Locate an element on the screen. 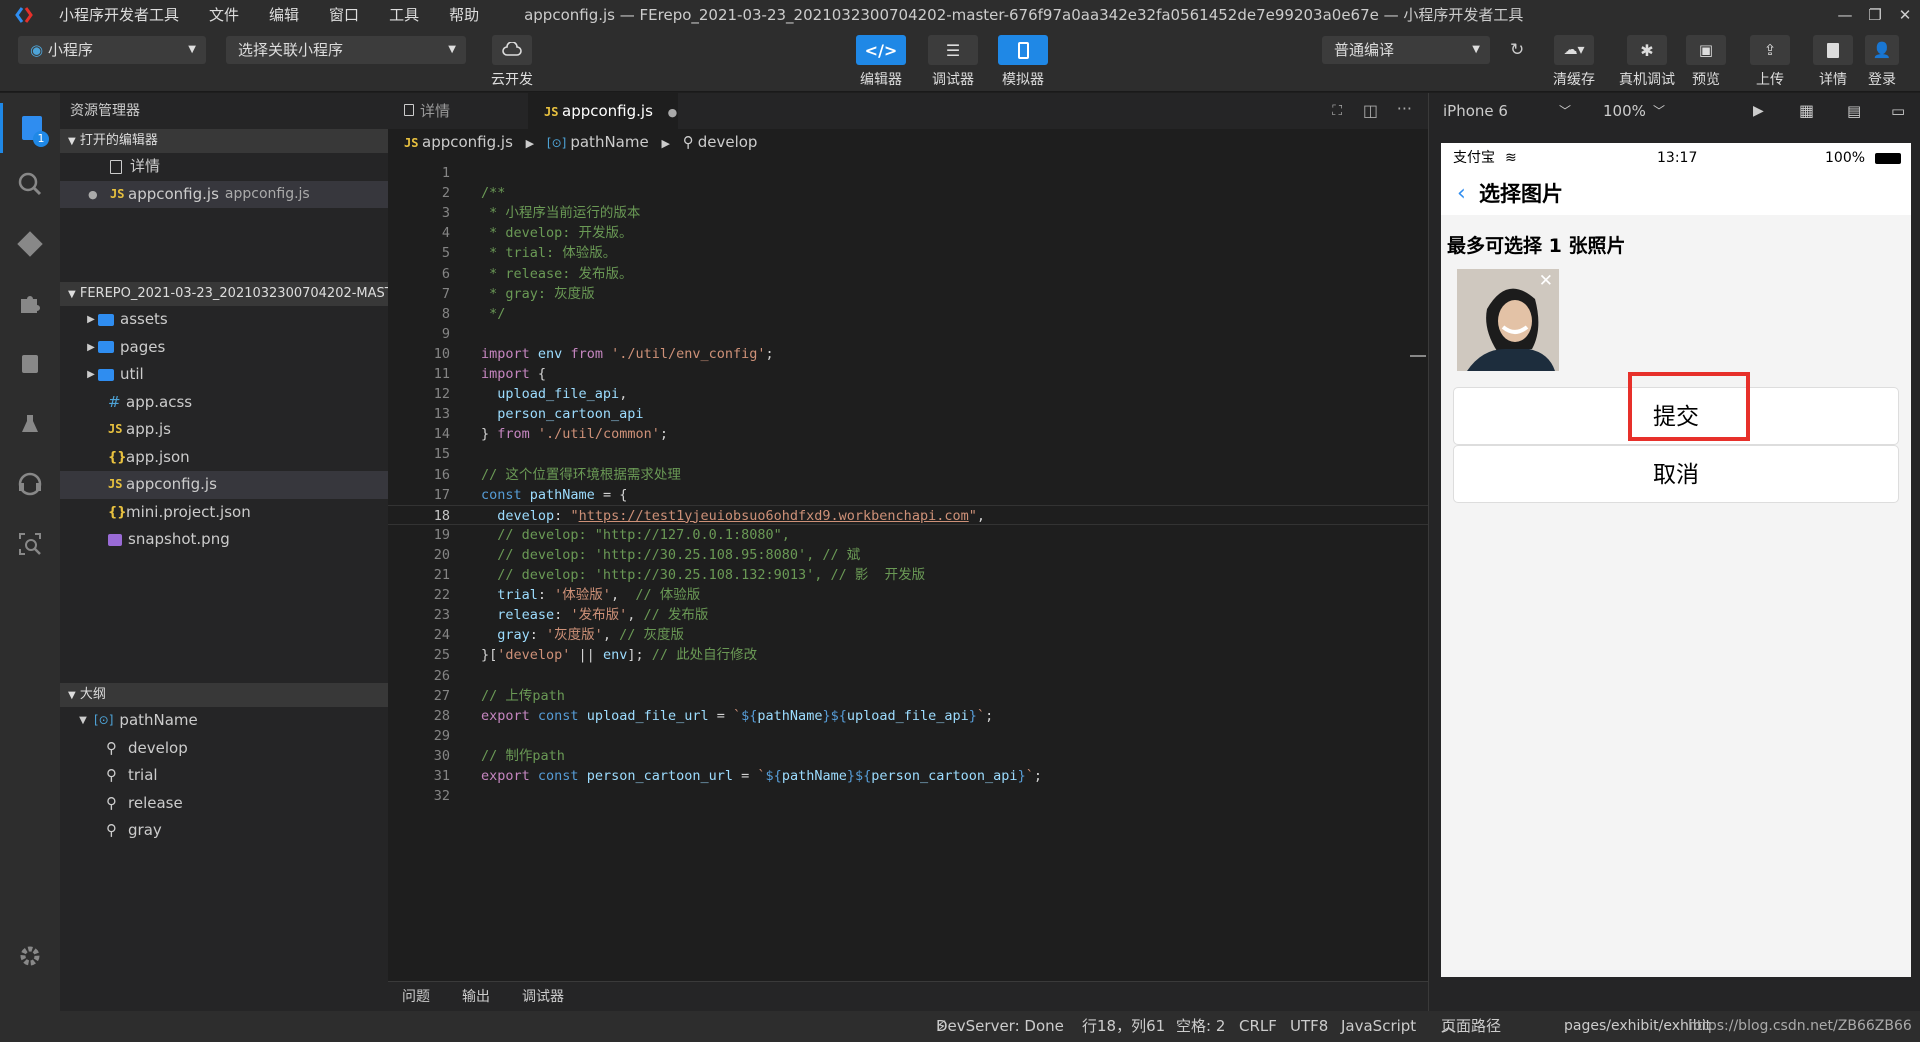  tab-appconfig: JS appconfig.js ● is located at coordinates (603, 111).